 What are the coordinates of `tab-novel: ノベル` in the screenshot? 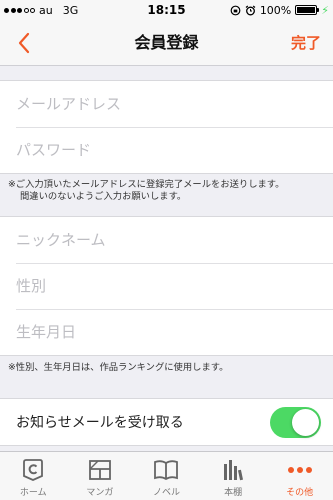 It's located at (166, 476).